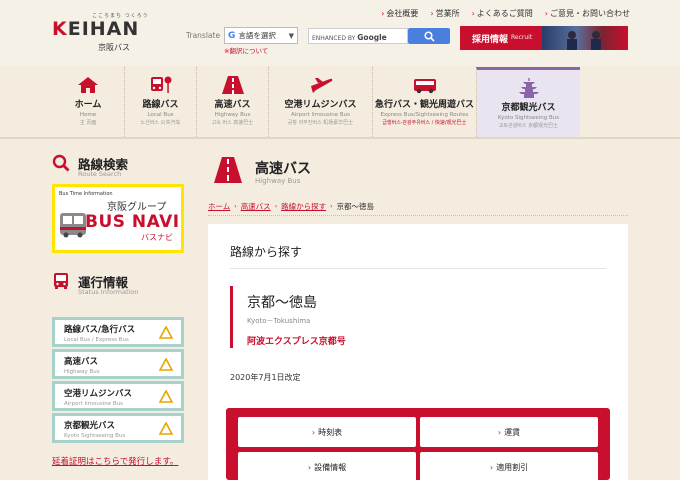 This screenshot has width=680, height=480. What do you see at coordinates (114, 47) in the screenshot?
I see `logo-division: 京阪バス` at bounding box center [114, 47].